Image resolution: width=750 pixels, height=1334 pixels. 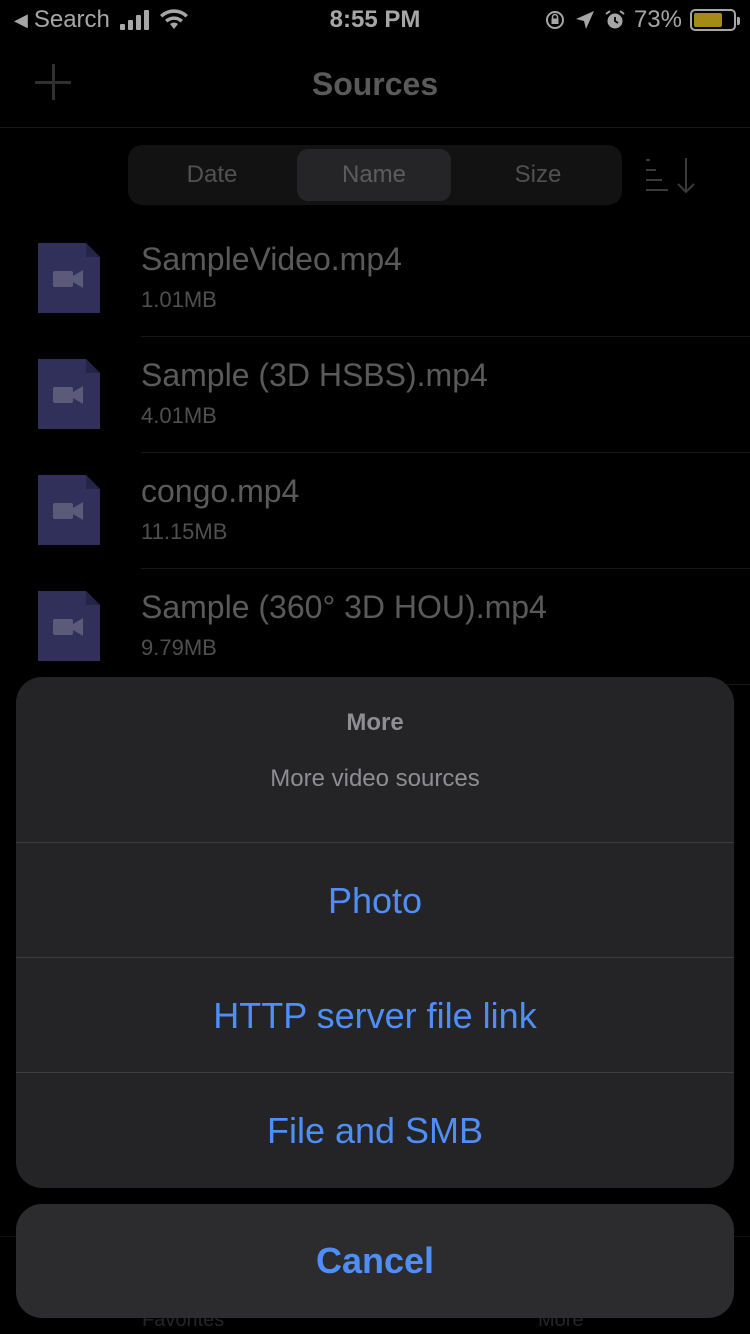 I want to click on action-sheet-header: More More video sources, so click(x=375, y=760).